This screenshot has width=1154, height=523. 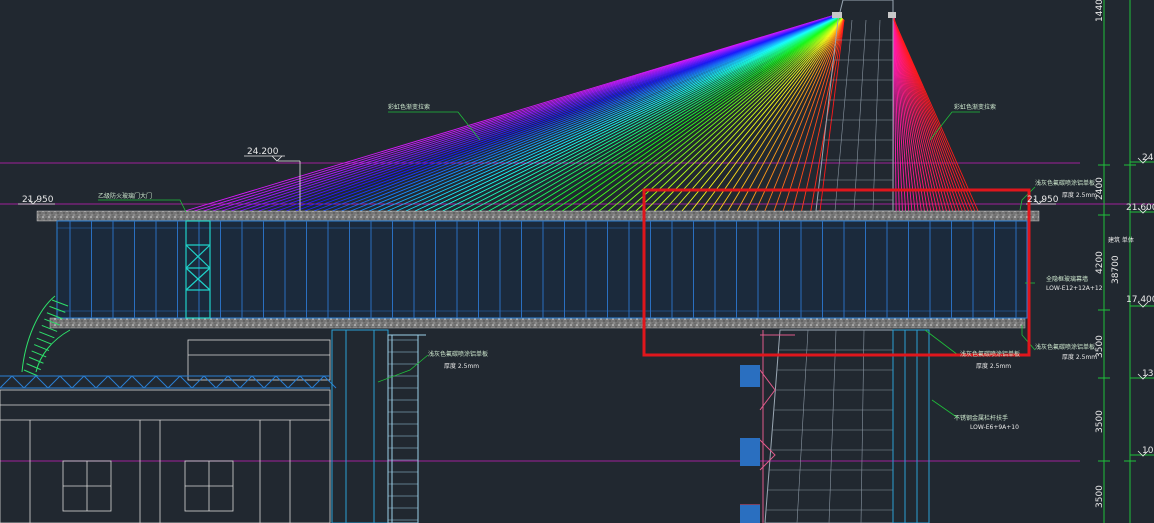 I want to click on dim-3500-b: 3500, so click(x=1100, y=421).